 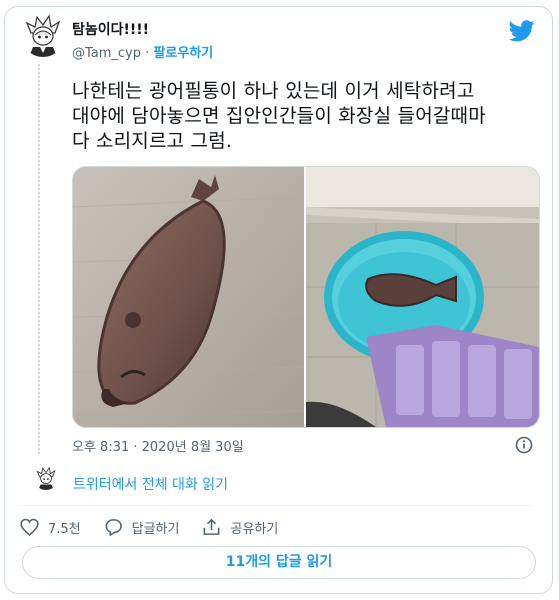 What do you see at coordinates (29, 527) in the screenshot?
I see `heart-icon` at bounding box center [29, 527].